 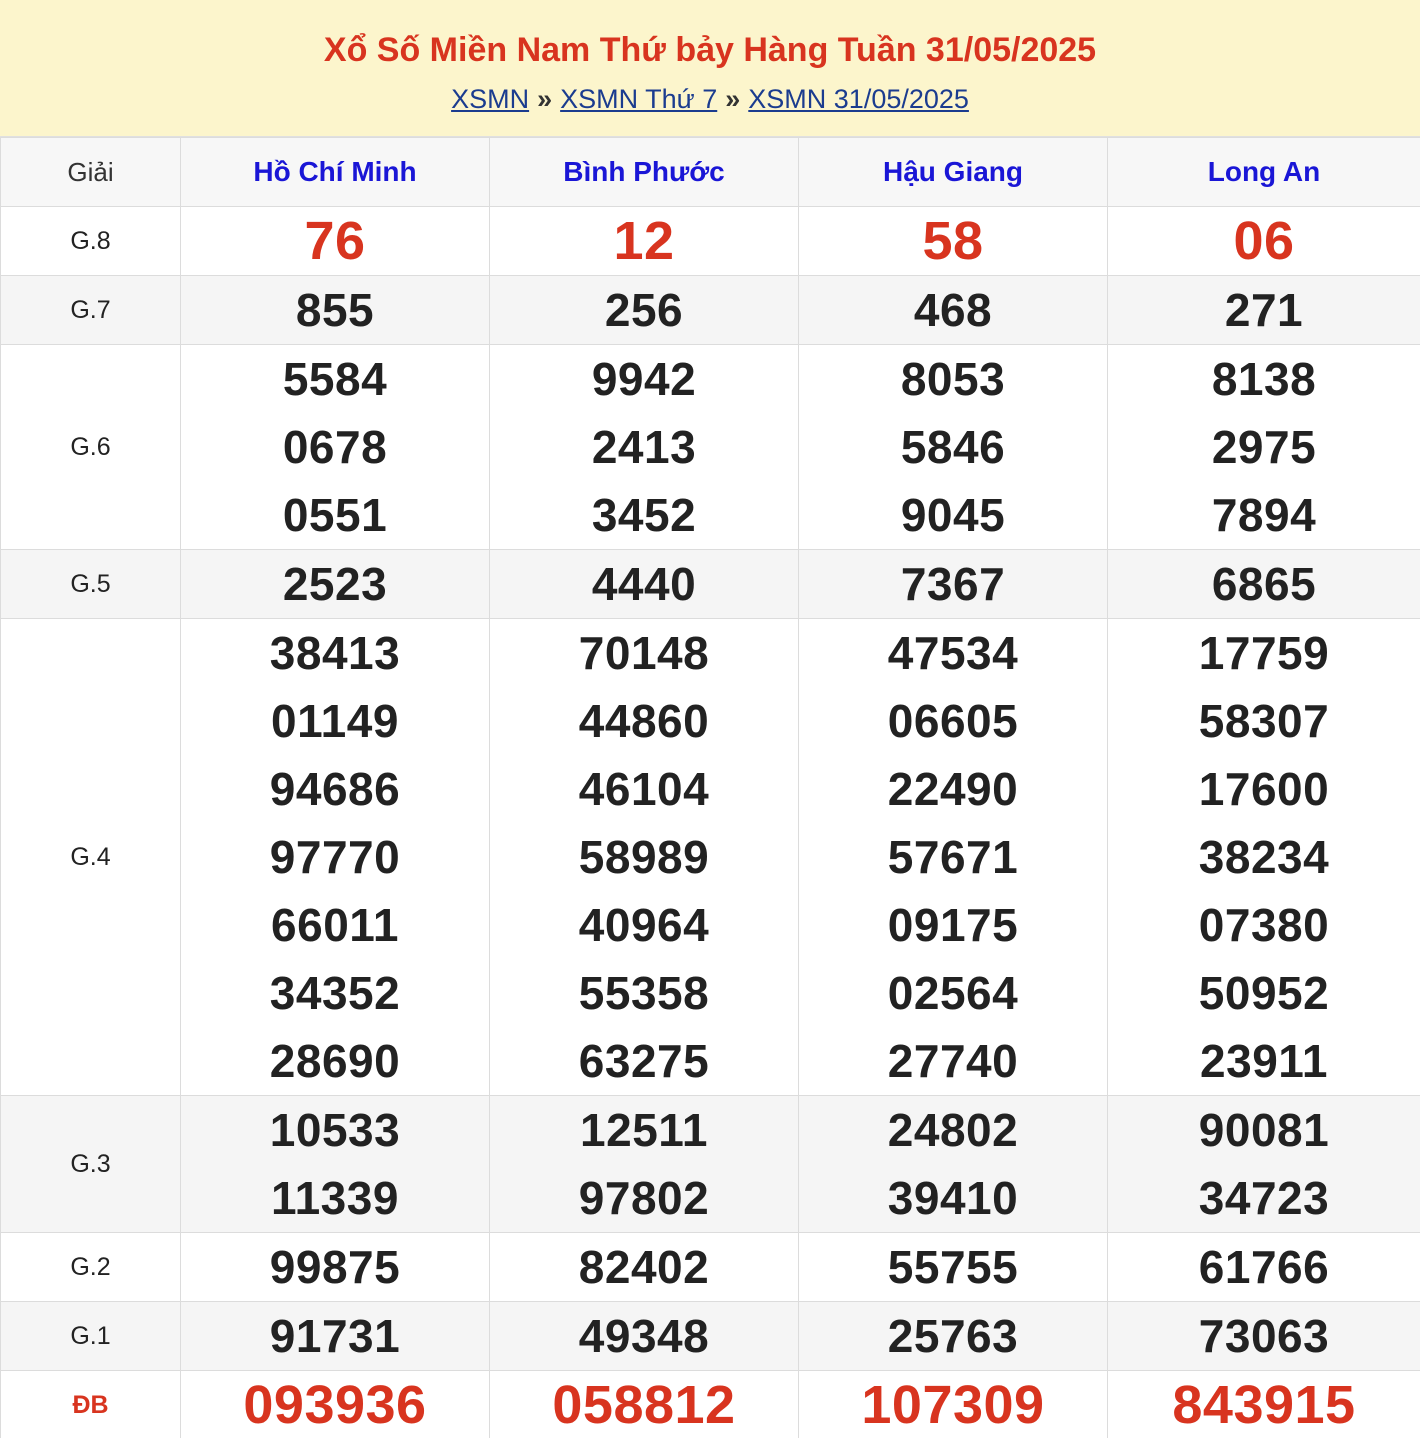 What do you see at coordinates (644, 721) in the screenshot?
I see `result-number: 44860` at bounding box center [644, 721].